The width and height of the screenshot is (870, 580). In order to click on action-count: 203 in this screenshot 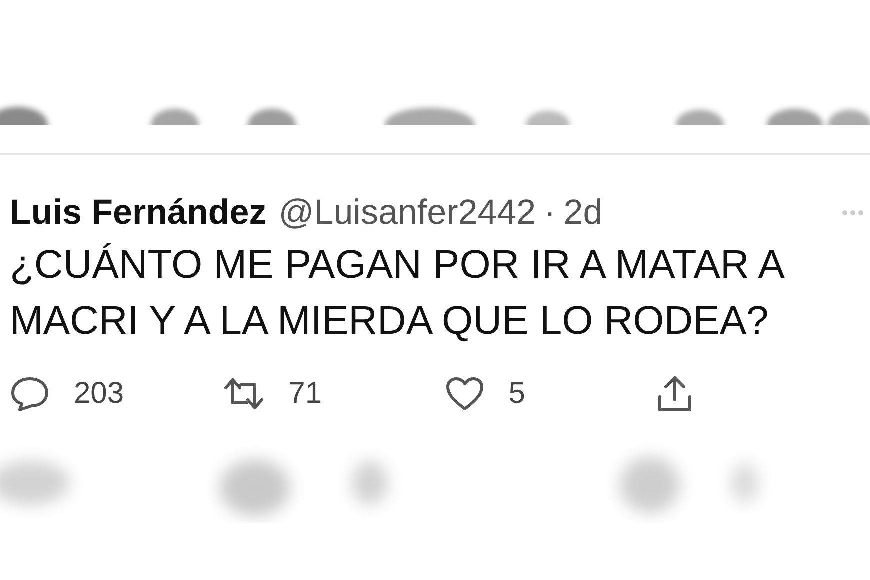, I will do `click(99, 394)`.